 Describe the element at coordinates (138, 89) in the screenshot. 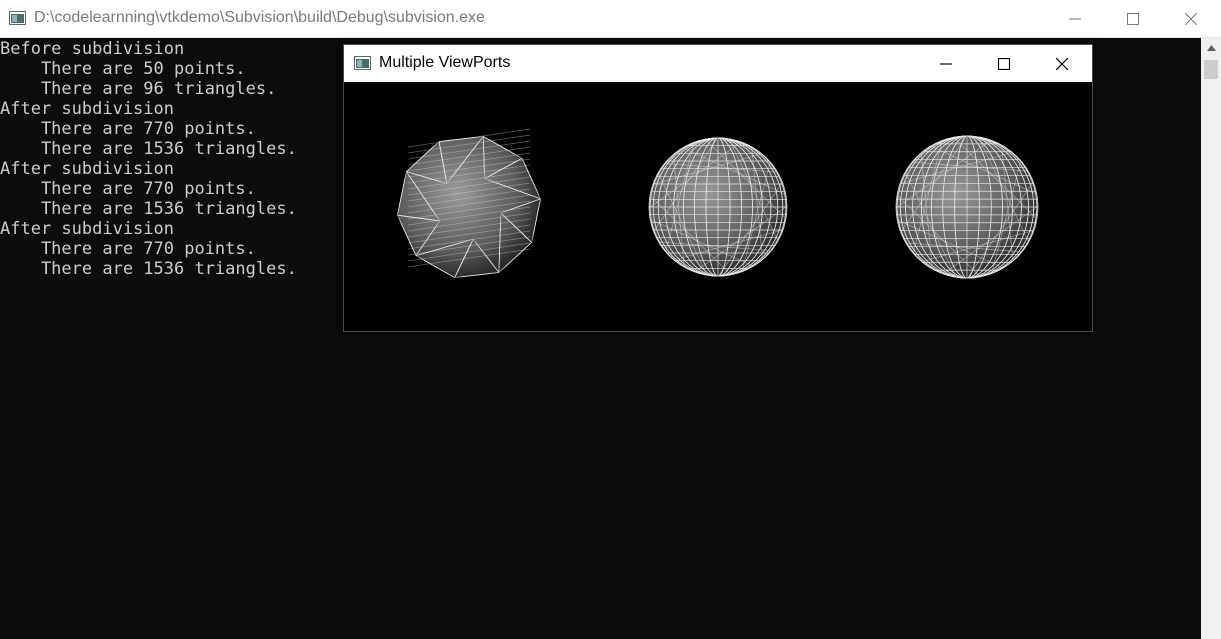

I see `console-line: There are 96 triangles.` at that location.